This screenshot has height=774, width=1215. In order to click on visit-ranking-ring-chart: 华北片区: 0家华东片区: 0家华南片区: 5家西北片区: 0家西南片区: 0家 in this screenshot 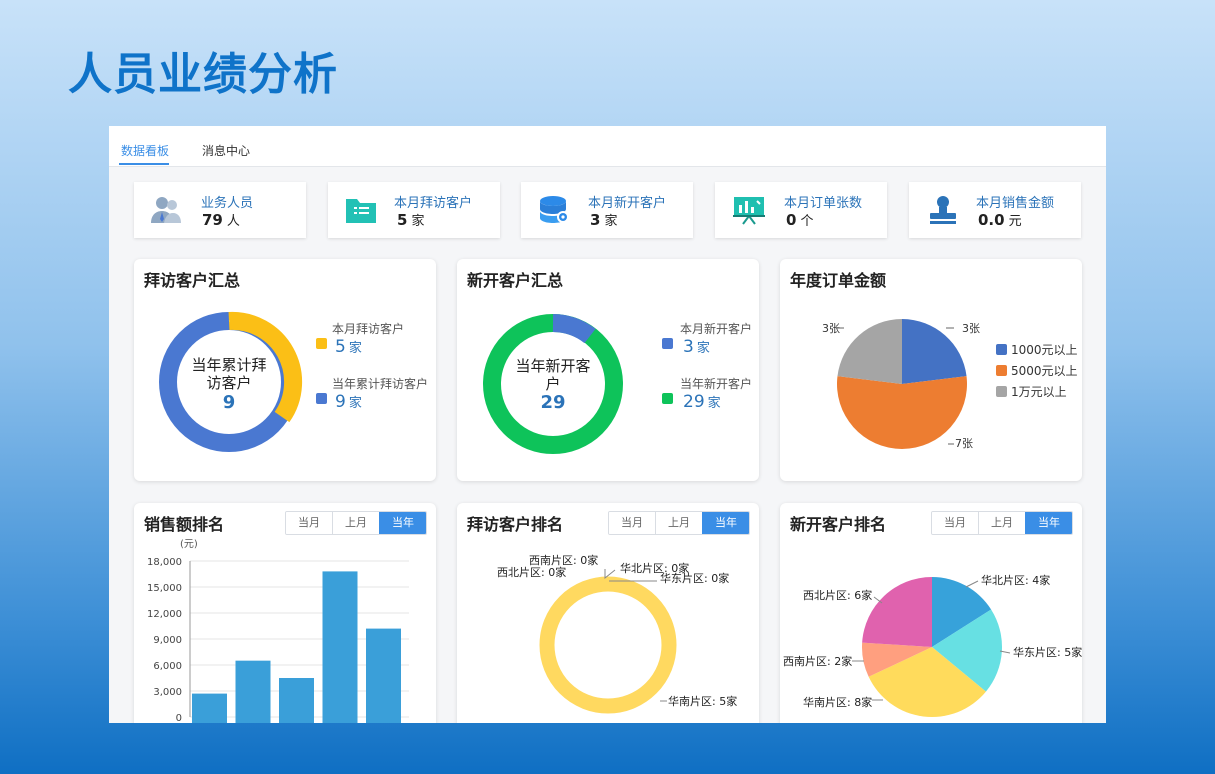, I will do `click(617, 633)`.